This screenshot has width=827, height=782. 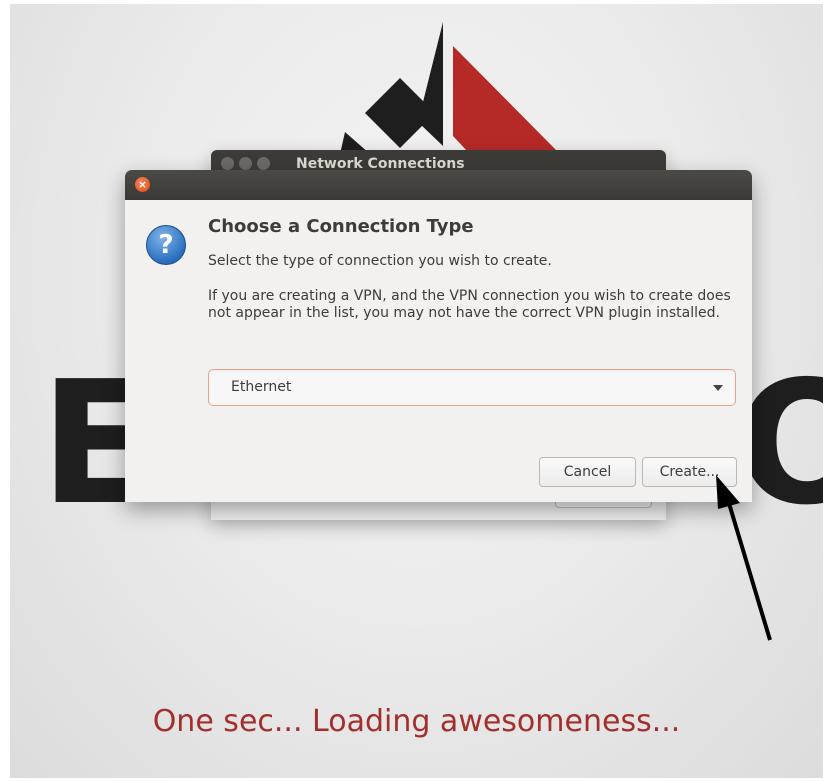 What do you see at coordinates (263, 163) in the screenshot?
I see `window-maximize-icon` at bounding box center [263, 163].